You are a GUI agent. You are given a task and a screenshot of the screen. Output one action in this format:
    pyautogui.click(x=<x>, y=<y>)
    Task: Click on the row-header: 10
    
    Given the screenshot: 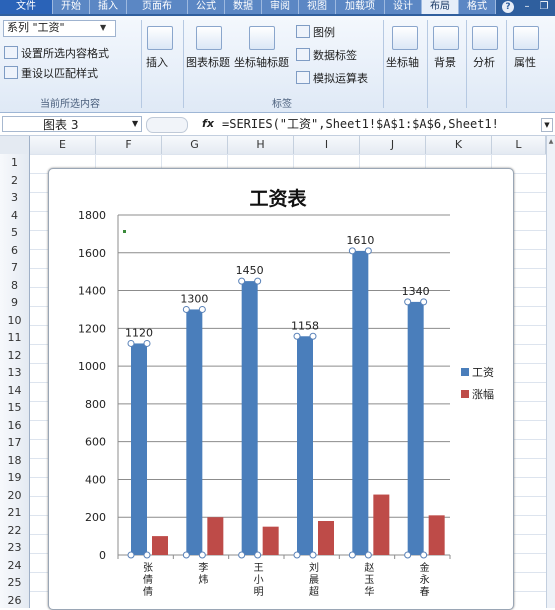 What is the action you would take?
    pyautogui.click(x=14, y=320)
    